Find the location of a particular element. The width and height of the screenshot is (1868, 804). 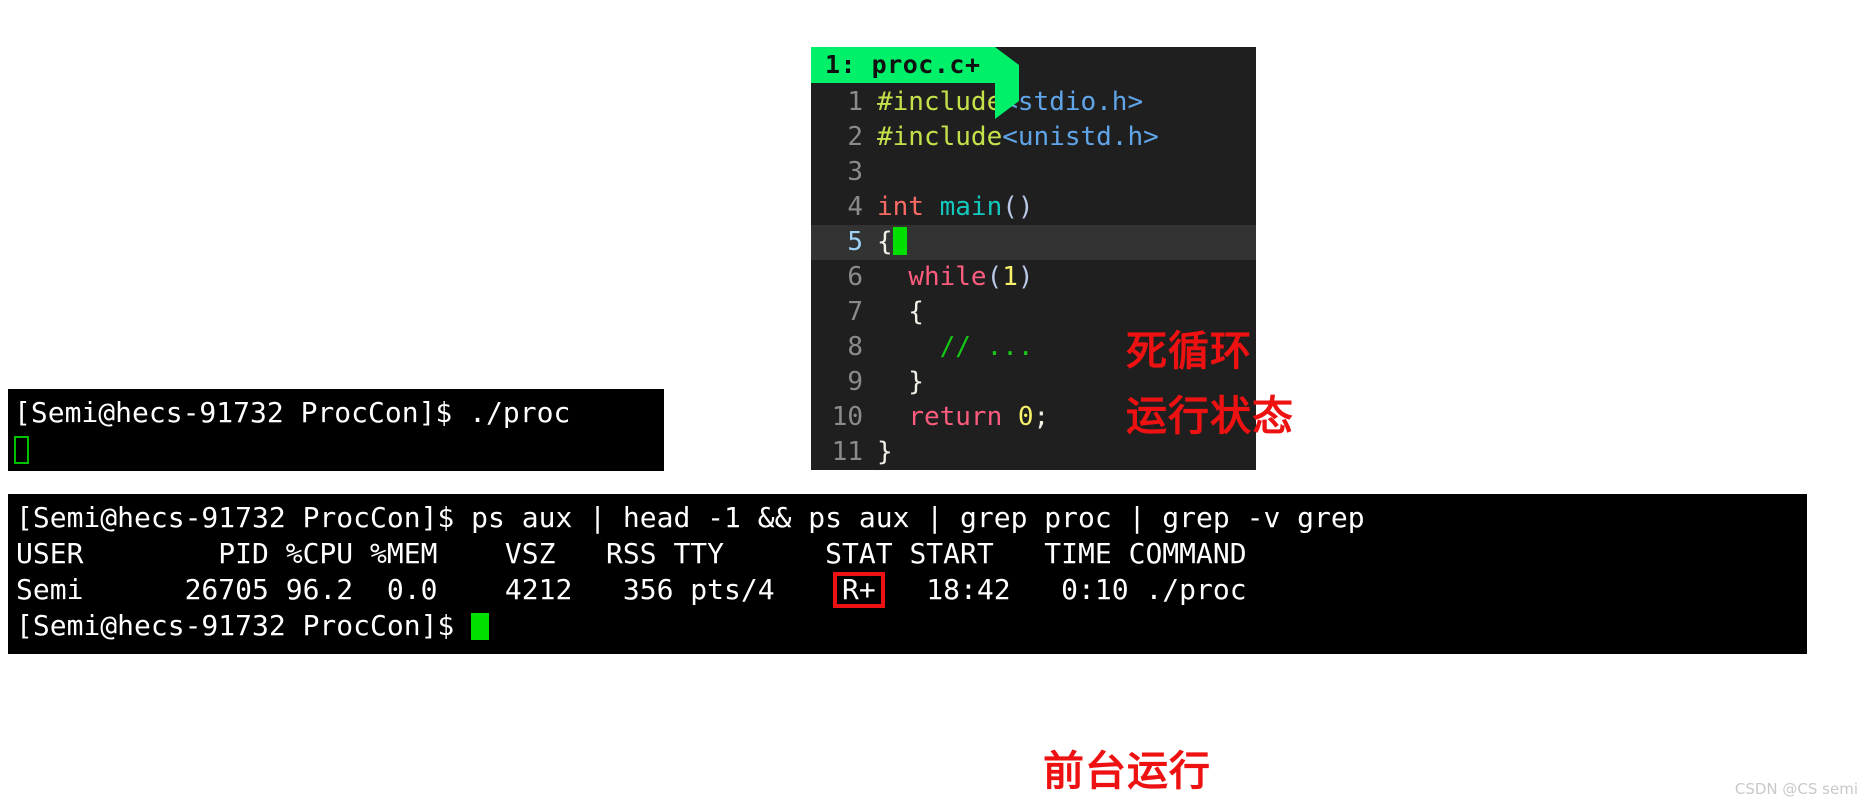

code-token: ; is located at coordinates (1041, 417).